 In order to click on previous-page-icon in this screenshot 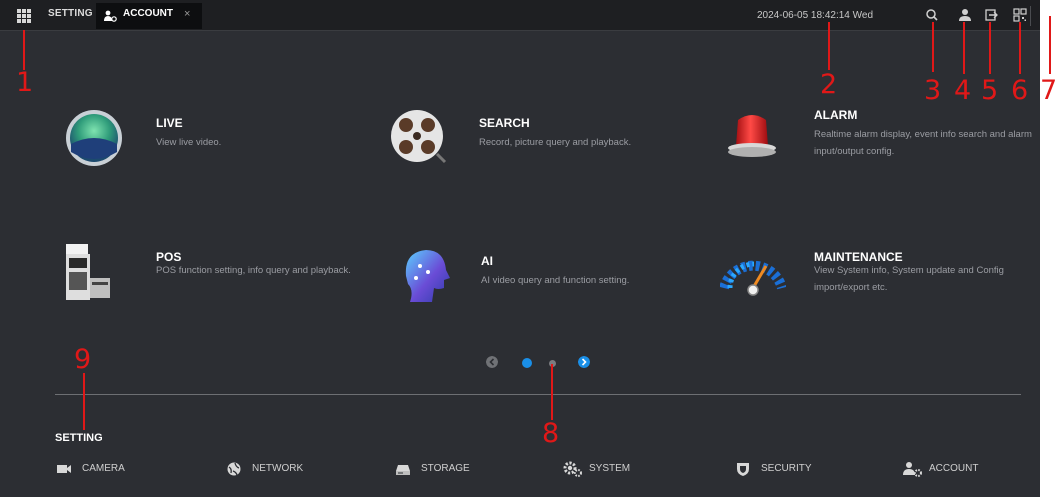, I will do `click(492, 362)`.